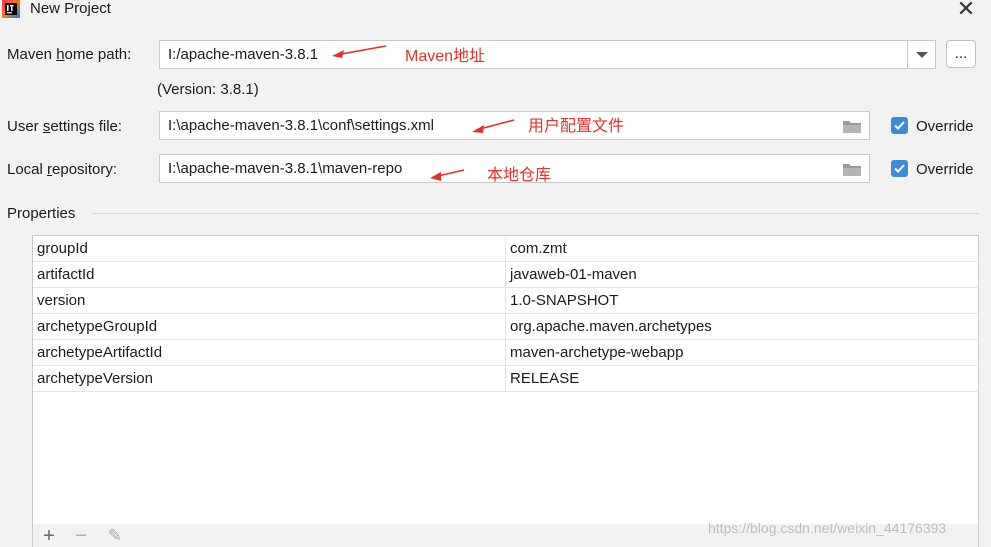 The image size is (991, 547). What do you see at coordinates (544, 379) in the screenshot?
I see `property-value: RELEASE` at bounding box center [544, 379].